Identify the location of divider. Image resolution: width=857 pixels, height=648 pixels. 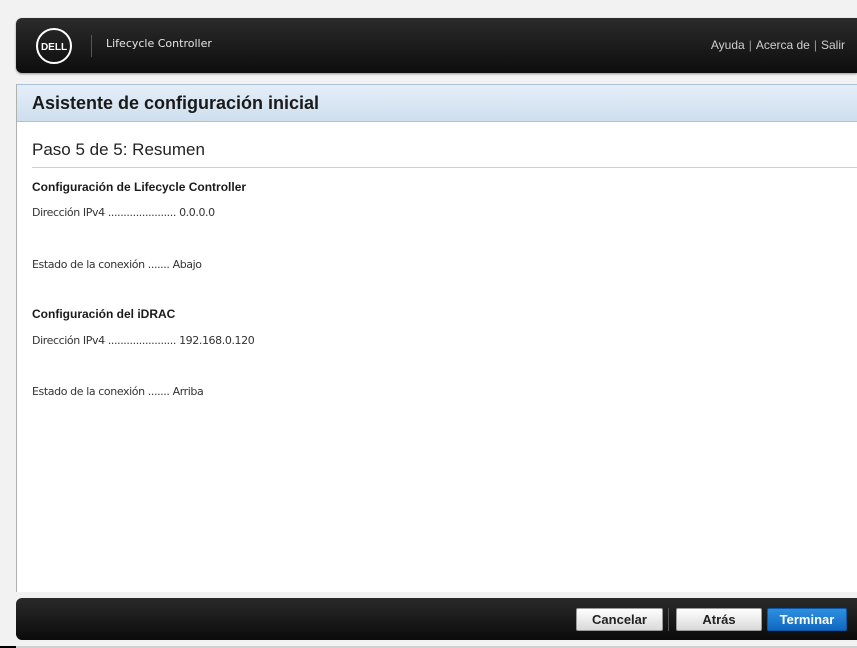
(444, 167).